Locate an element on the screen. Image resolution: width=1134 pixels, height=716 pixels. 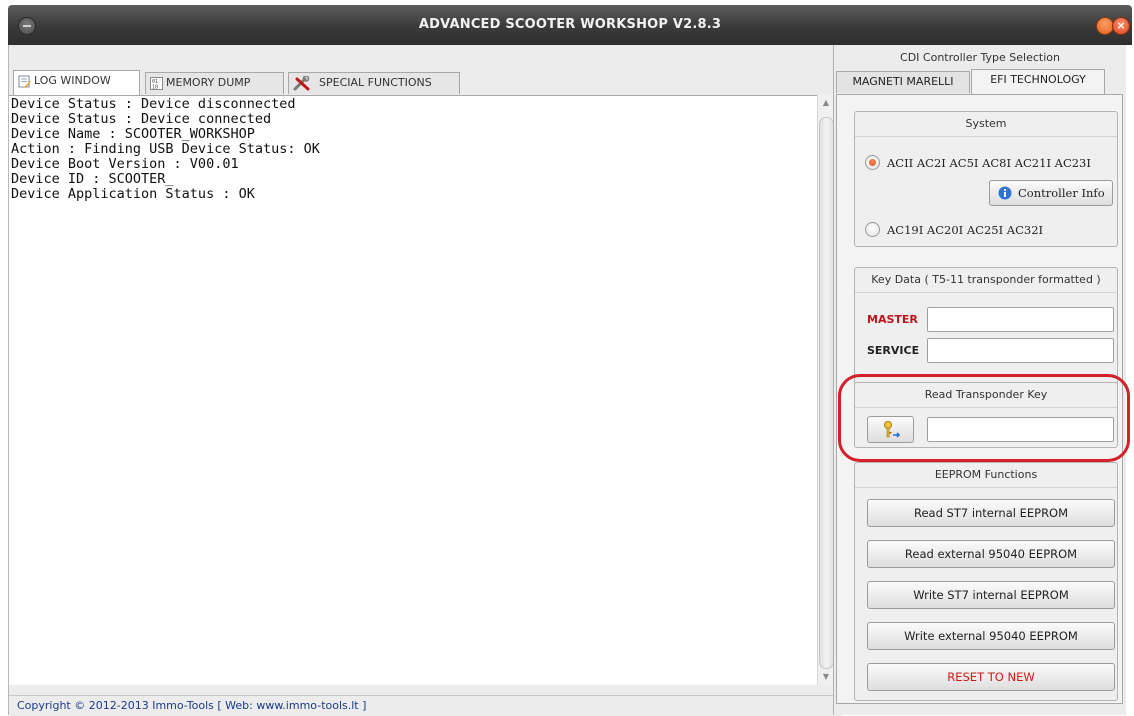
tab-special-functions: SPECIAL FUNCTIONS is located at coordinates (374, 83).